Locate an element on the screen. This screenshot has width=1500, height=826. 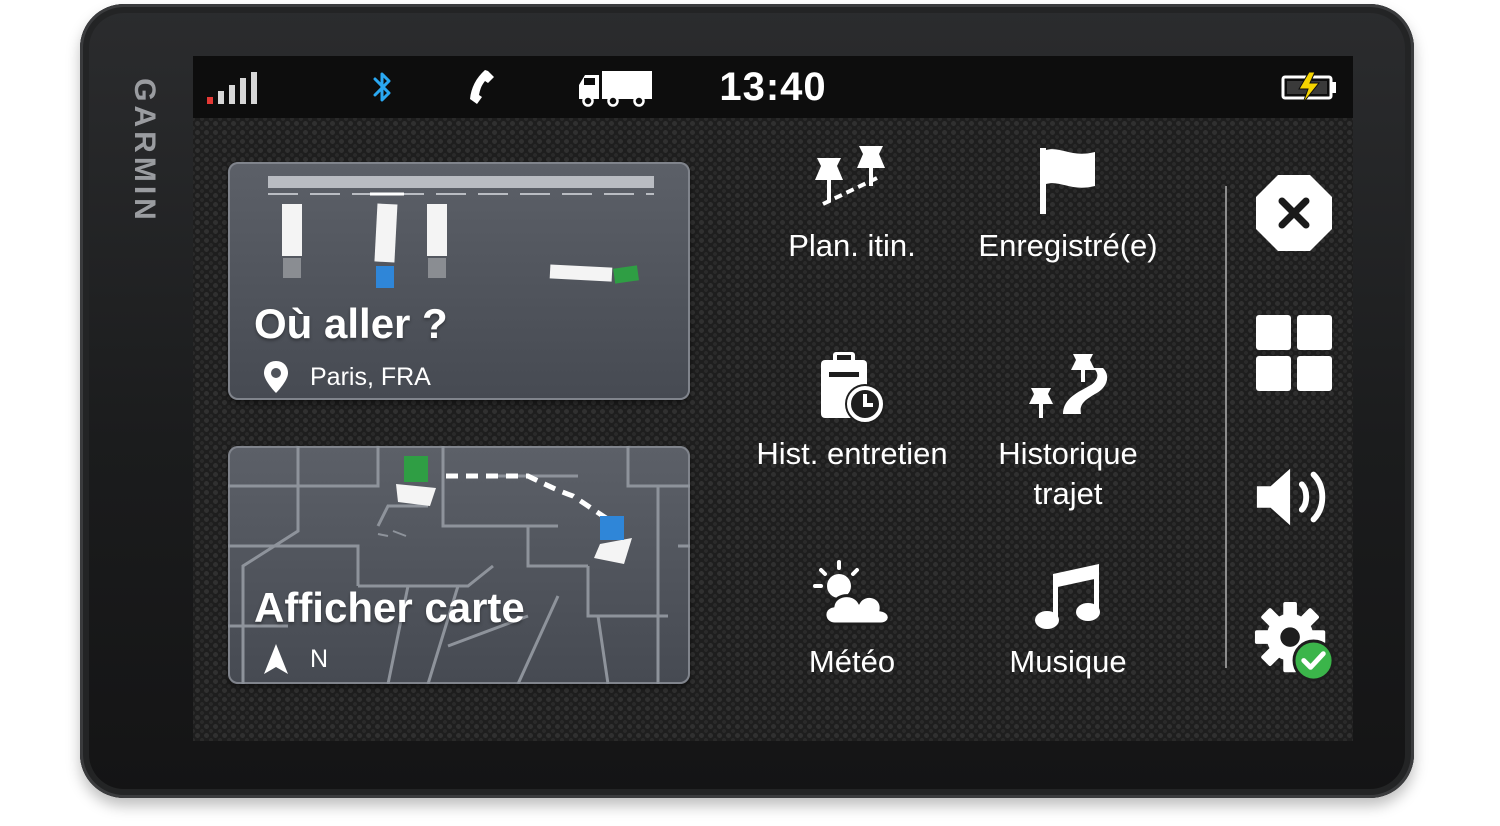
brand-text: GARMIN is located at coordinates (144, 151).